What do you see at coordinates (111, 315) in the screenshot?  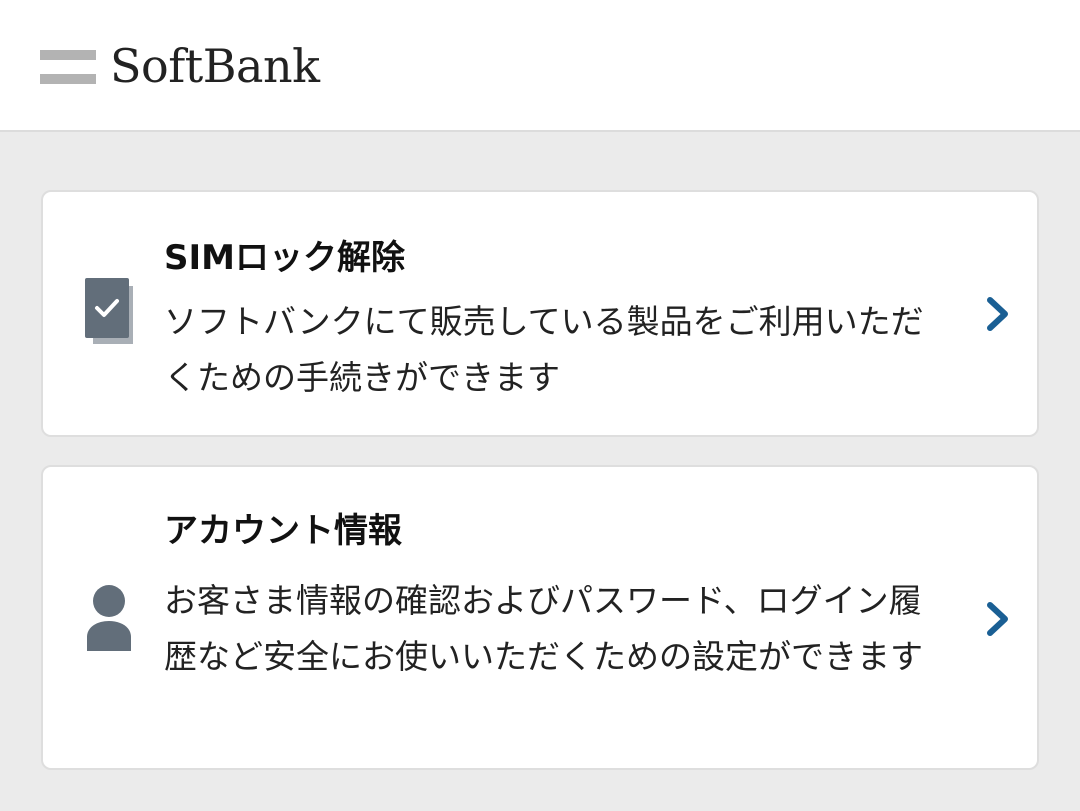 I see `document-check-icon` at bounding box center [111, 315].